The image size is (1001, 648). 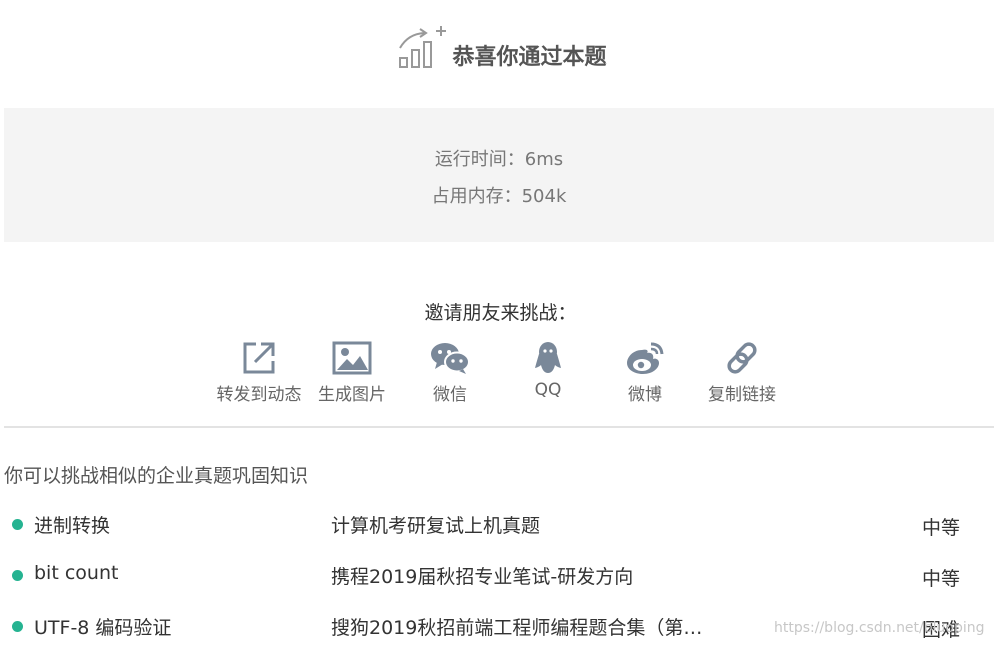 I want to click on share-arrow-icon, so click(x=259, y=358).